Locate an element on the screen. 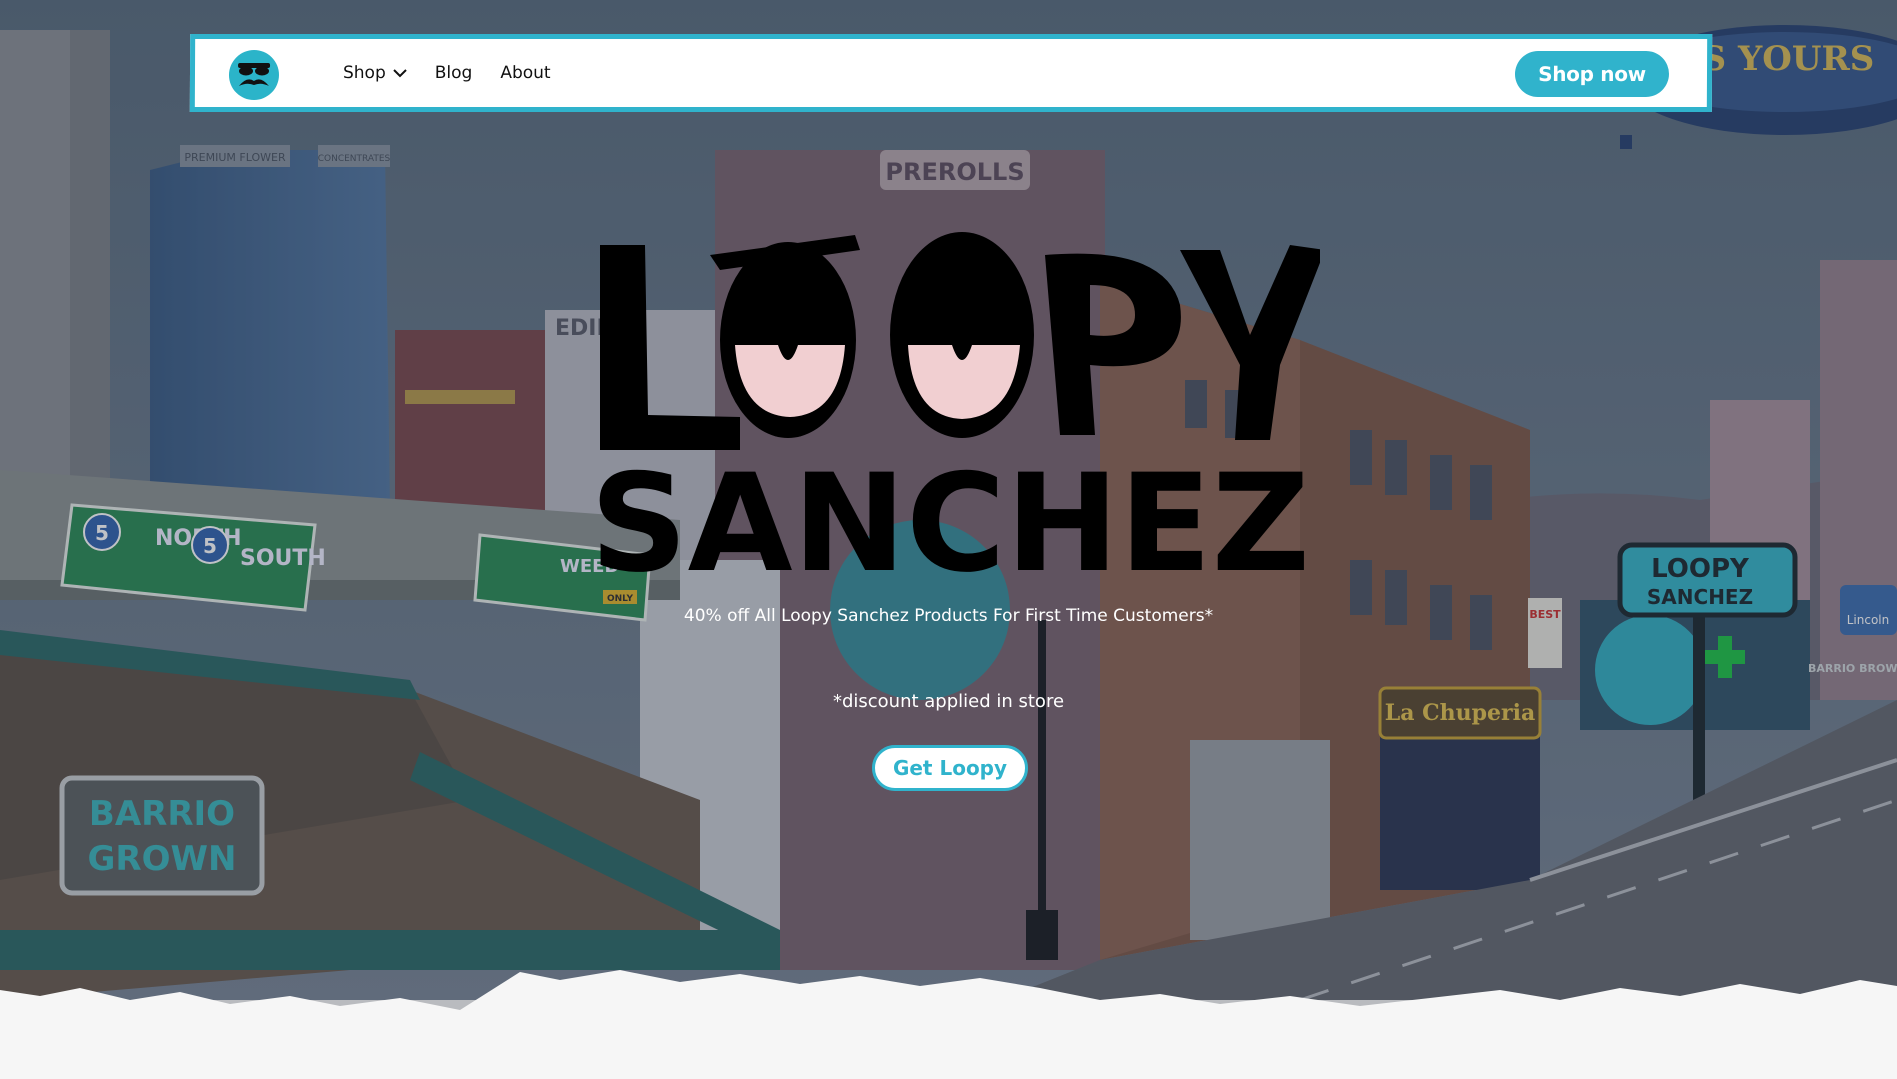  get-loopy-button: Get Loopy is located at coordinates (950, 768).